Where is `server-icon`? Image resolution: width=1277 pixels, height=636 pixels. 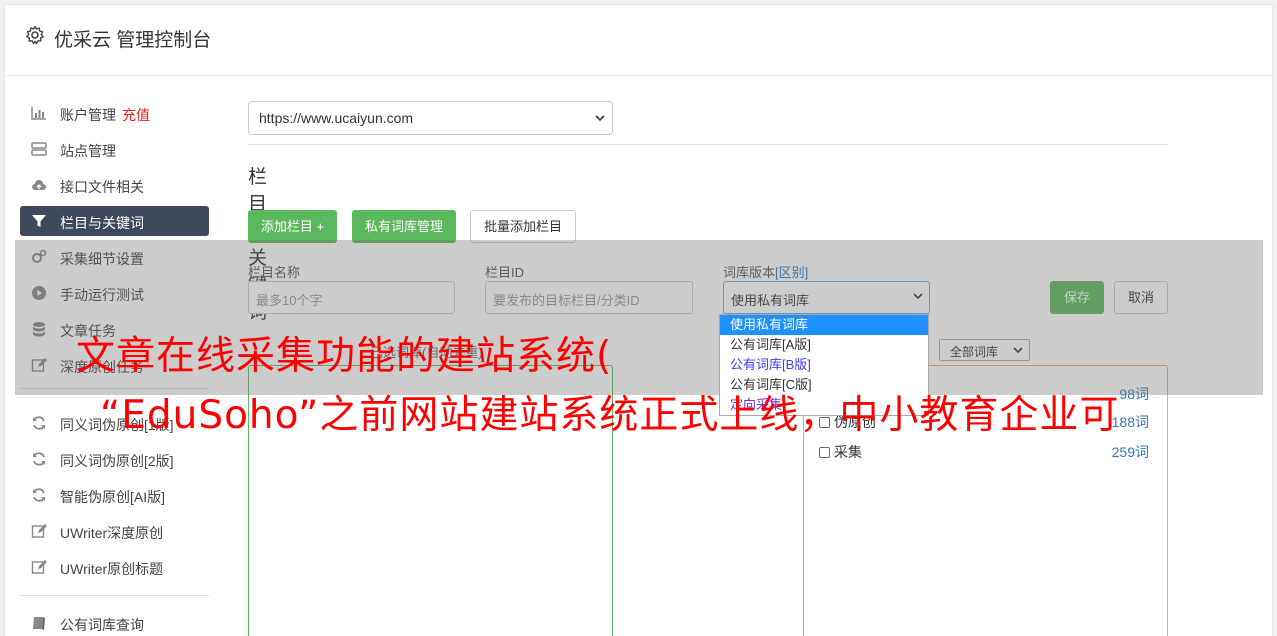 server-icon is located at coordinates (39, 149).